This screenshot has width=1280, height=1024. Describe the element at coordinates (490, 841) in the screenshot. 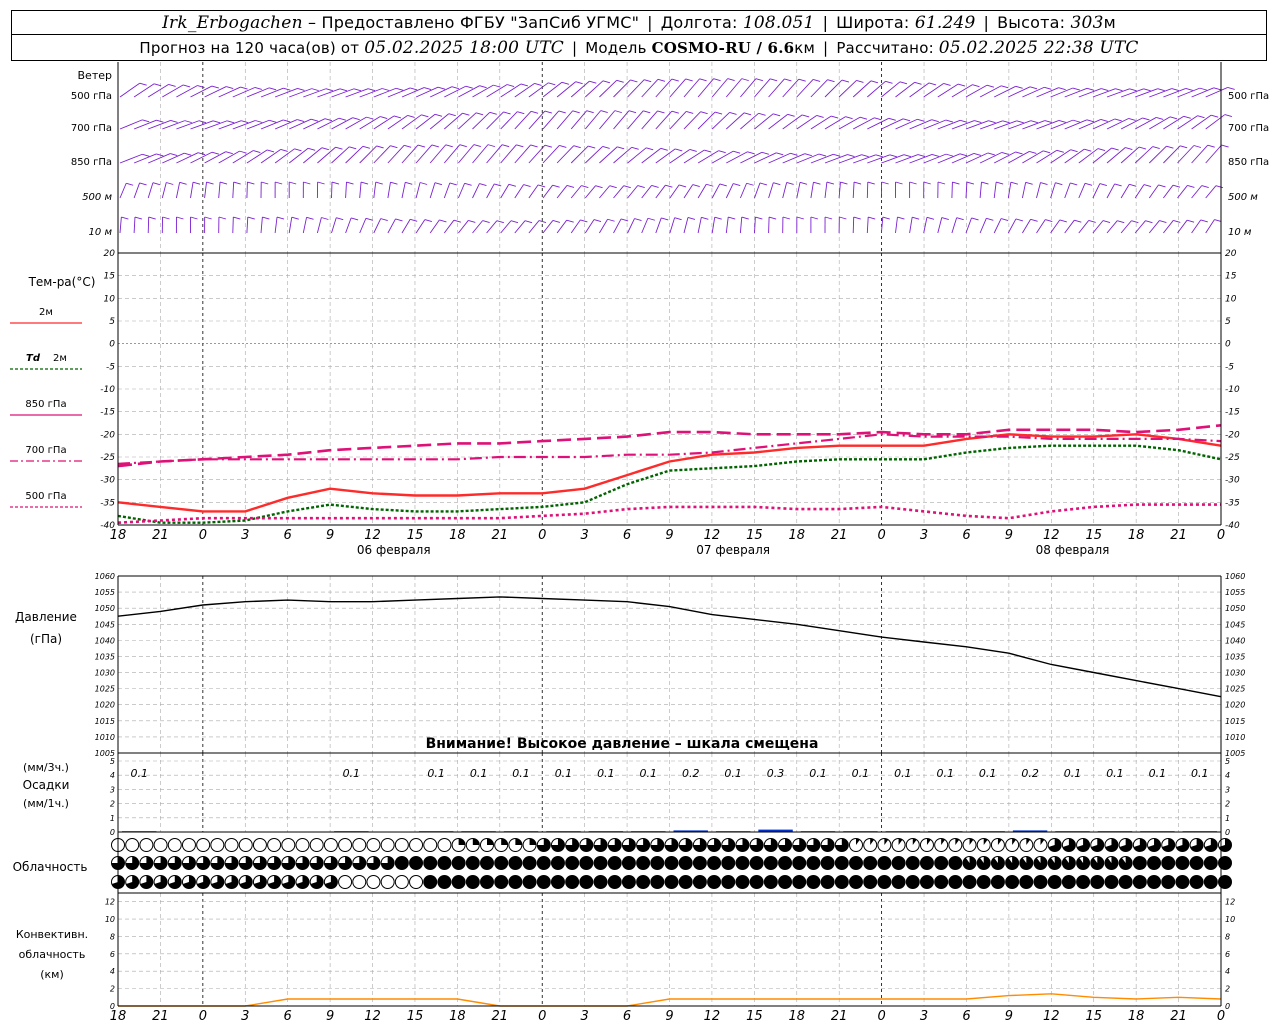

I see `cloud-symbol-fill` at that location.